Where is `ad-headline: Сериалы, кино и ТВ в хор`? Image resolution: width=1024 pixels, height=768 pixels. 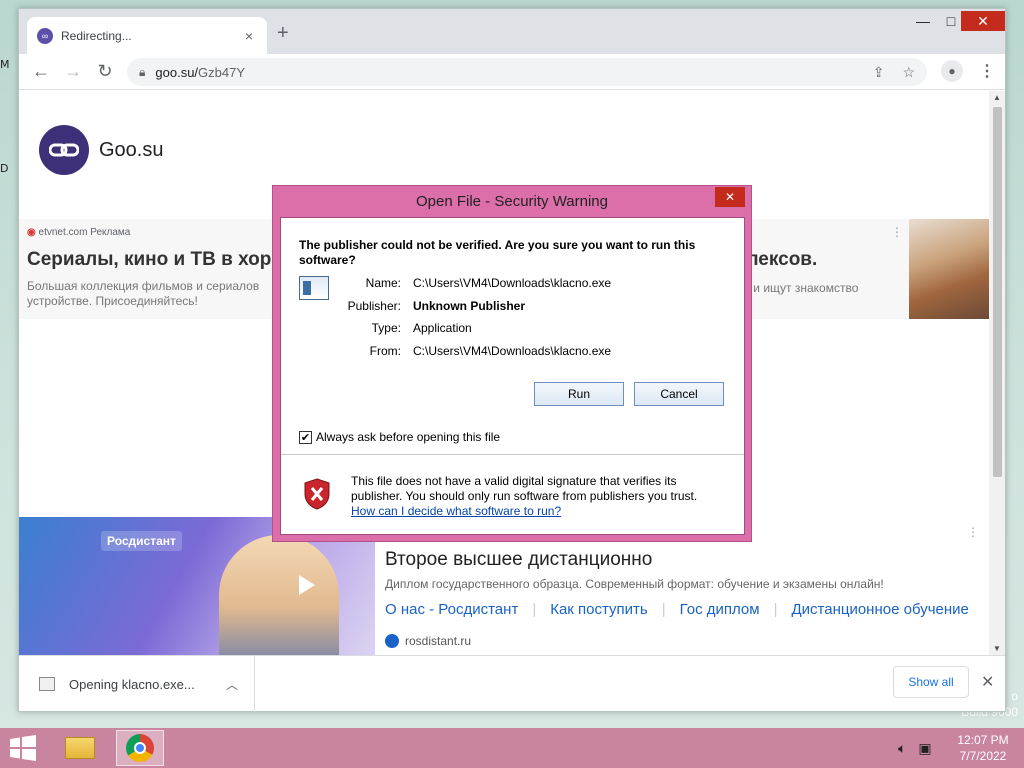
ad-headline: Сериалы, кино и ТВ в хор is located at coordinates (149, 259).